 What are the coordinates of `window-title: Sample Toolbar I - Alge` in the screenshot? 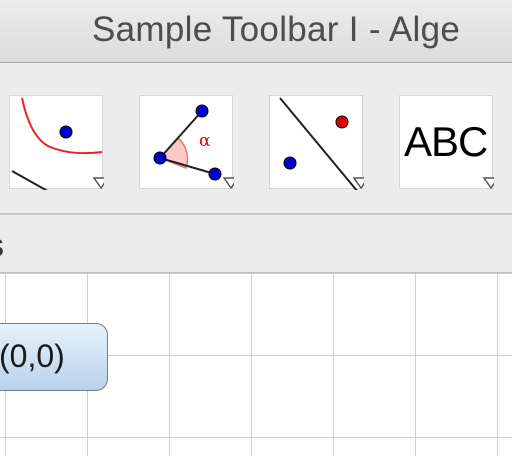 It's located at (276, 29).